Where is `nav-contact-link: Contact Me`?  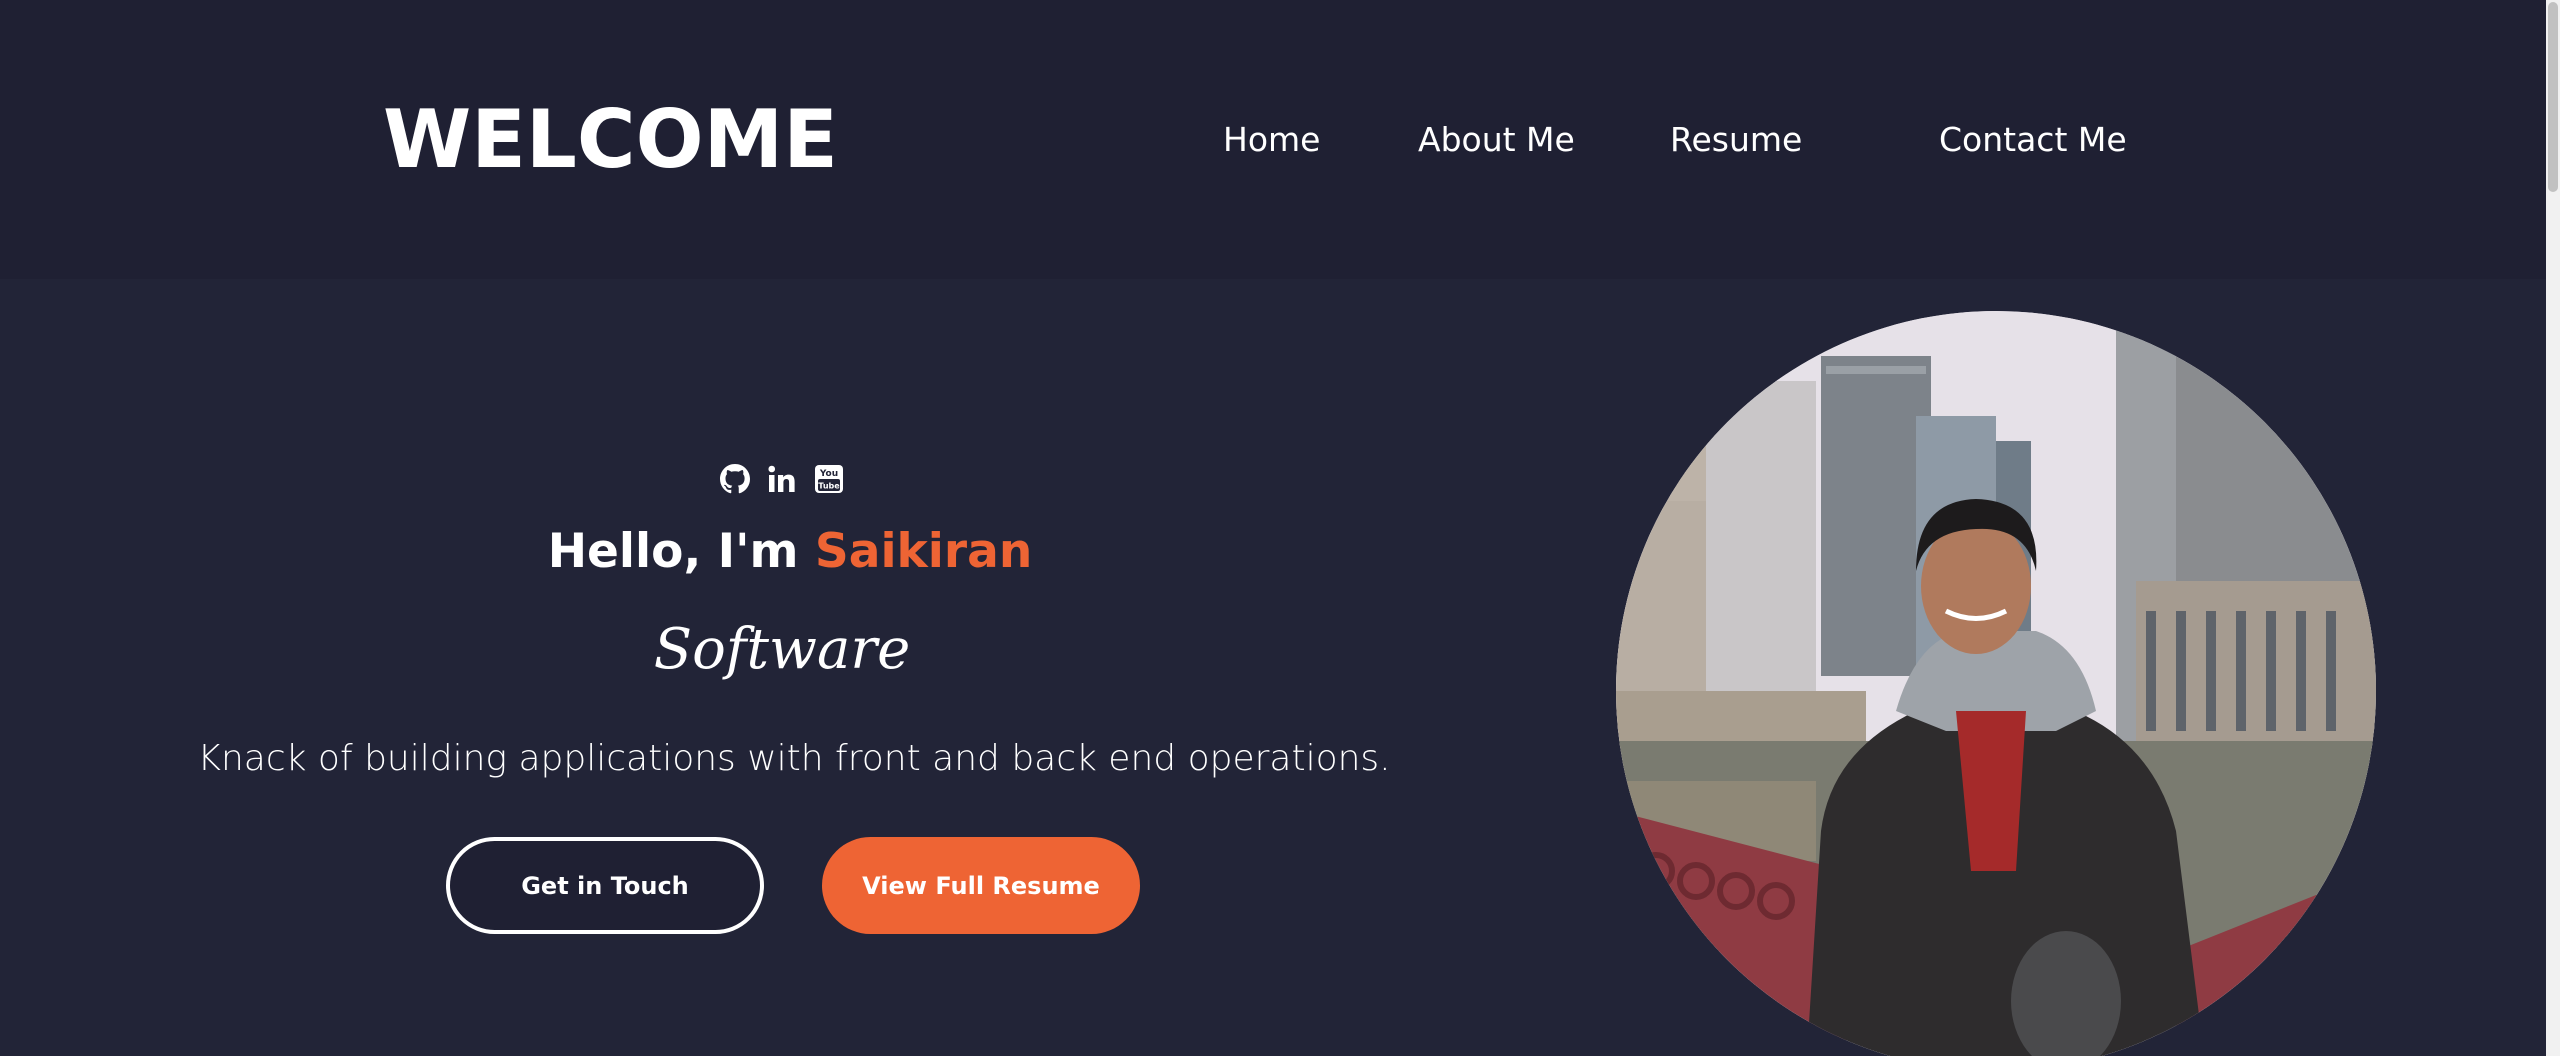 nav-contact-link: Contact Me is located at coordinates (2033, 140).